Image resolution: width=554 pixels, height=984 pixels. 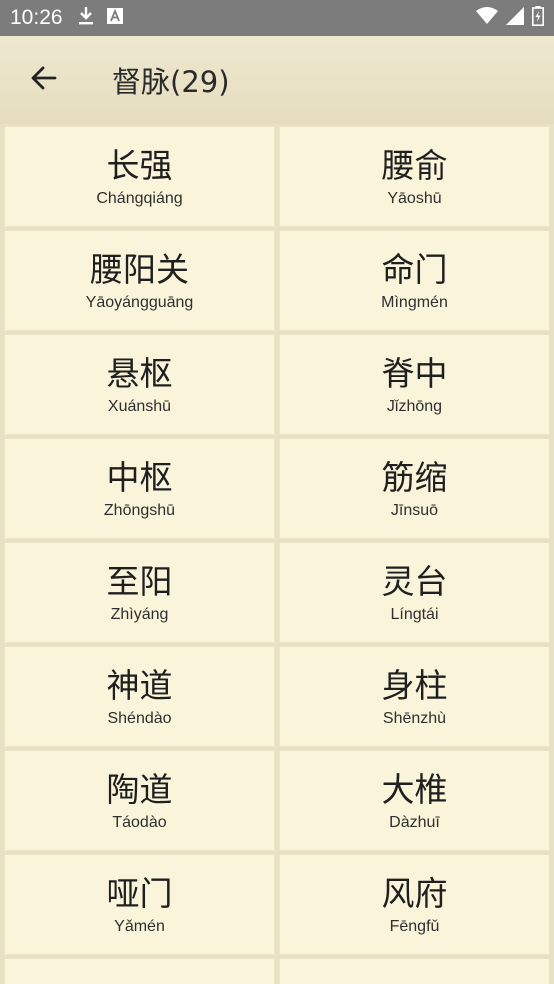 What do you see at coordinates (414, 198) in the screenshot?
I see `acupoint-pinyin: Yāoshū` at bounding box center [414, 198].